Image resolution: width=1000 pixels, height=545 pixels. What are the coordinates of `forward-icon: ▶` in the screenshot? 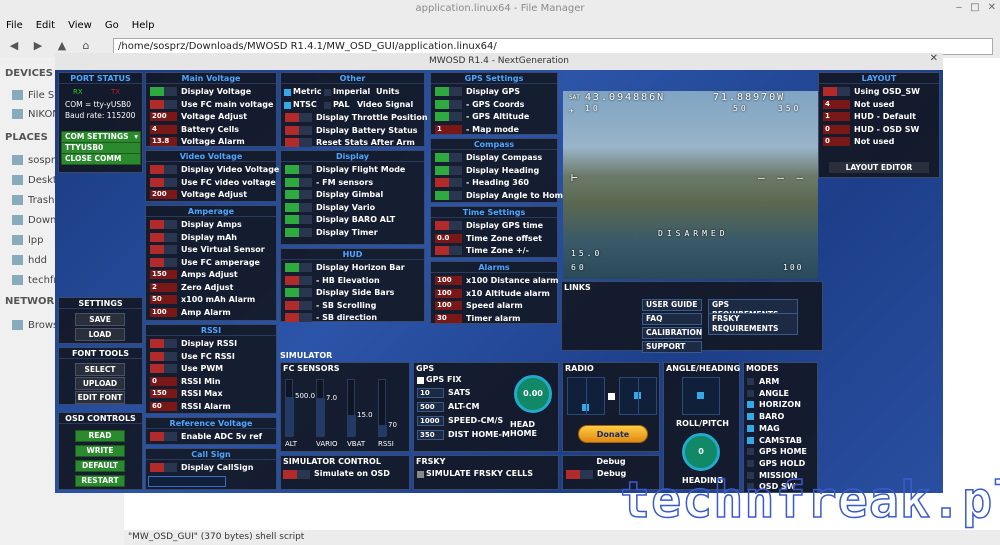 It's located at (38, 46).